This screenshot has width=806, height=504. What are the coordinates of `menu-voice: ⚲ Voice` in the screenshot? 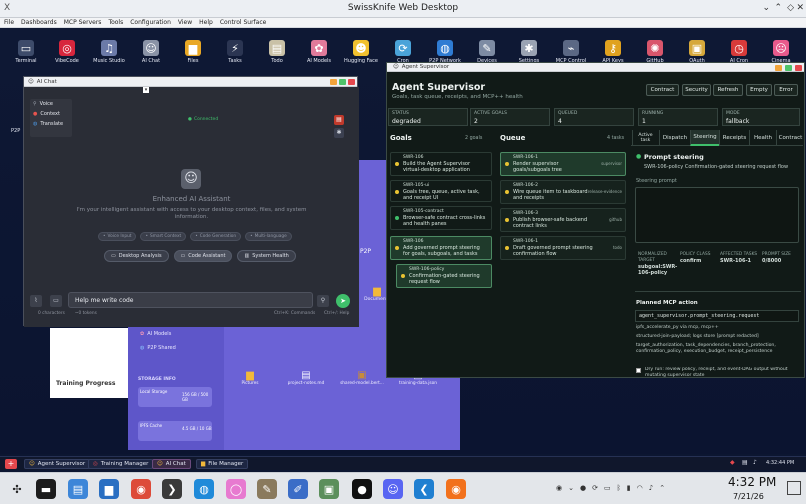 It's located at (51, 104).